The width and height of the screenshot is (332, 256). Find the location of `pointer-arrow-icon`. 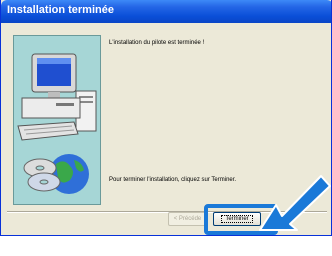

pointer-arrow-icon is located at coordinates (295, 203).